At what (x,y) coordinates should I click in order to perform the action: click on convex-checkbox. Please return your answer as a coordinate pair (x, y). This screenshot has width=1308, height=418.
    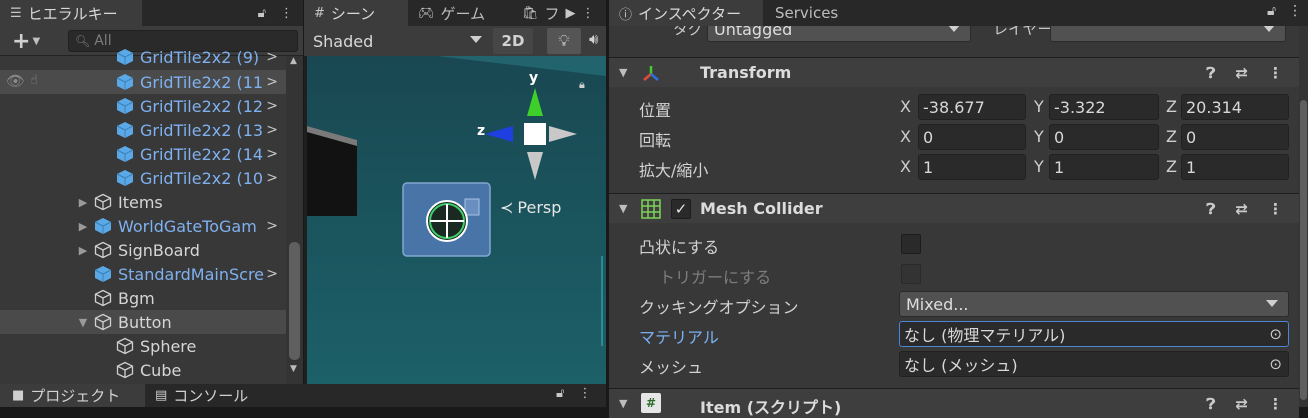
    Looking at the image, I should click on (911, 244).